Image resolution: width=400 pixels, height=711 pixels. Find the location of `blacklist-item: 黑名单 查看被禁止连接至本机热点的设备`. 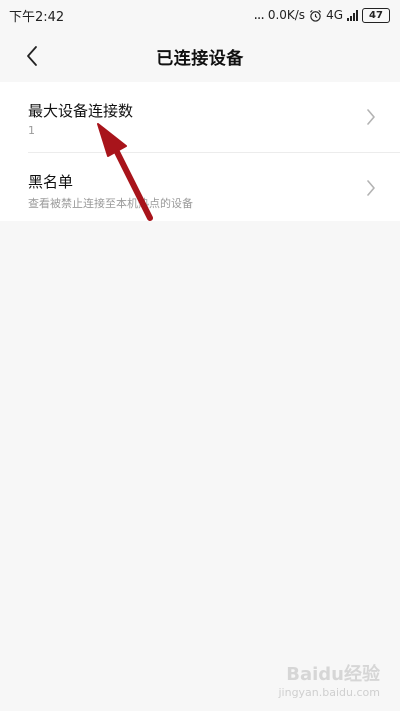

blacklist-item: 黑名单 查看被禁止连接至本机热点的设备 is located at coordinates (200, 187).